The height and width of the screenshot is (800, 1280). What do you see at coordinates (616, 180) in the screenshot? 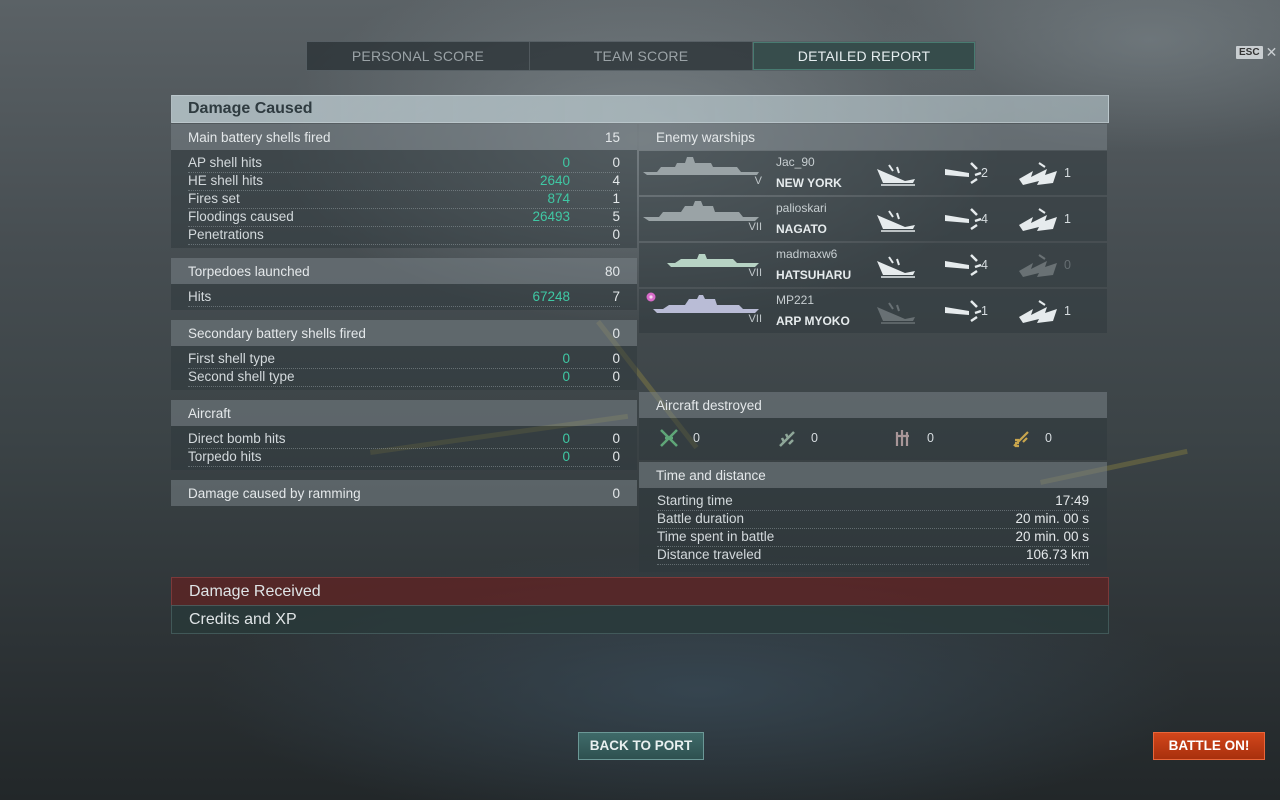
I see `stat-count: 4` at bounding box center [616, 180].